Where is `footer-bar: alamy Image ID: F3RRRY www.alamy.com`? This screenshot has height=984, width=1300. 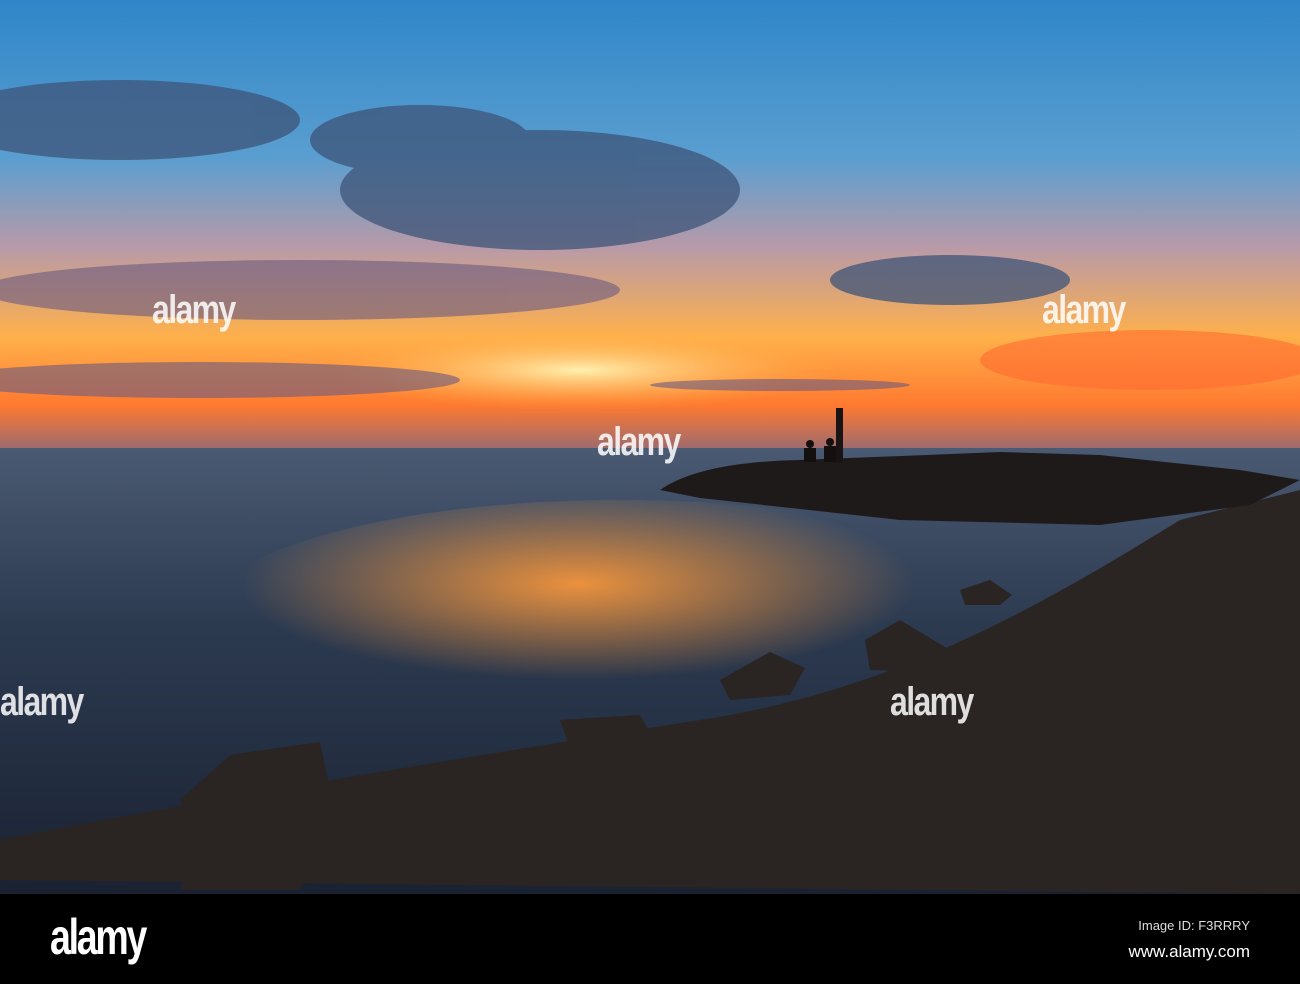
footer-bar: alamy Image ID: F3RRRY www.alamy.com is located at coordinates (650, 939).